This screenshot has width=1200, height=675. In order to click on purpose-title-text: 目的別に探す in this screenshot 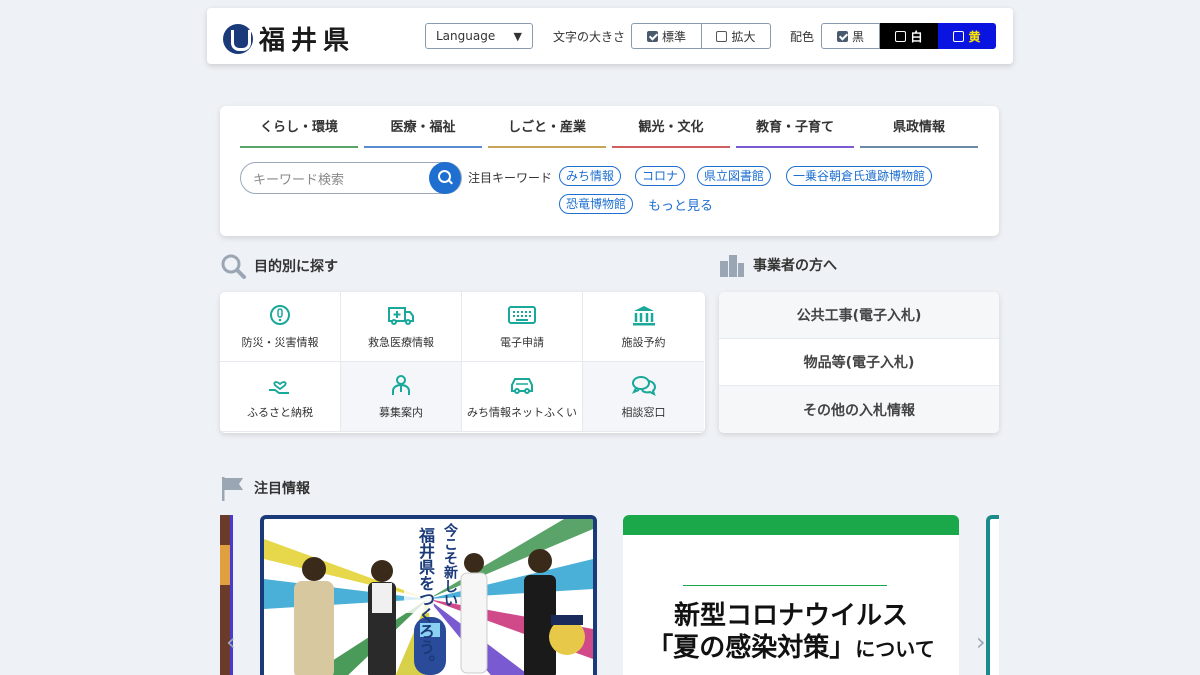, I will do `click(296, 267)`.